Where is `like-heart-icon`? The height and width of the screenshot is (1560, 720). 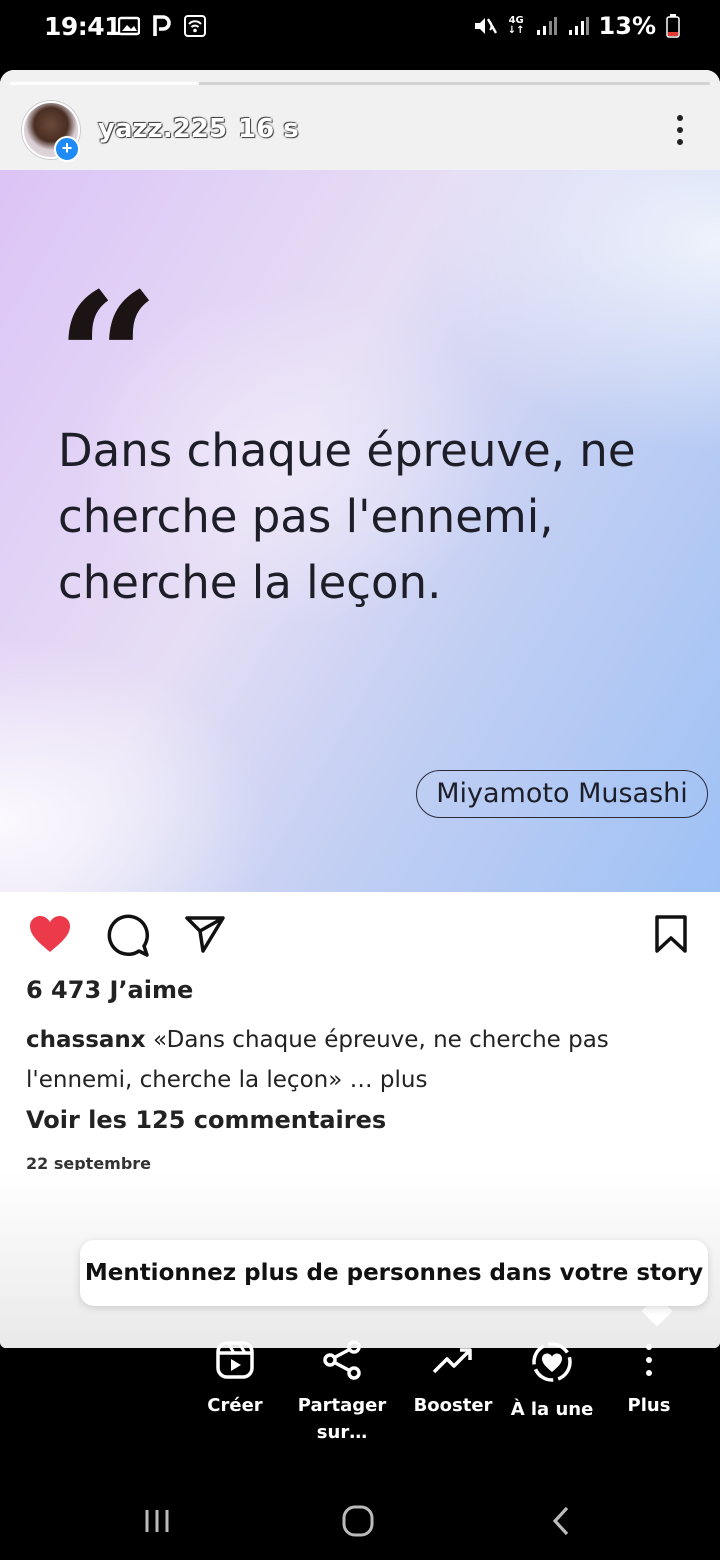
like-heart-icon is located at coordinates (50, 934).